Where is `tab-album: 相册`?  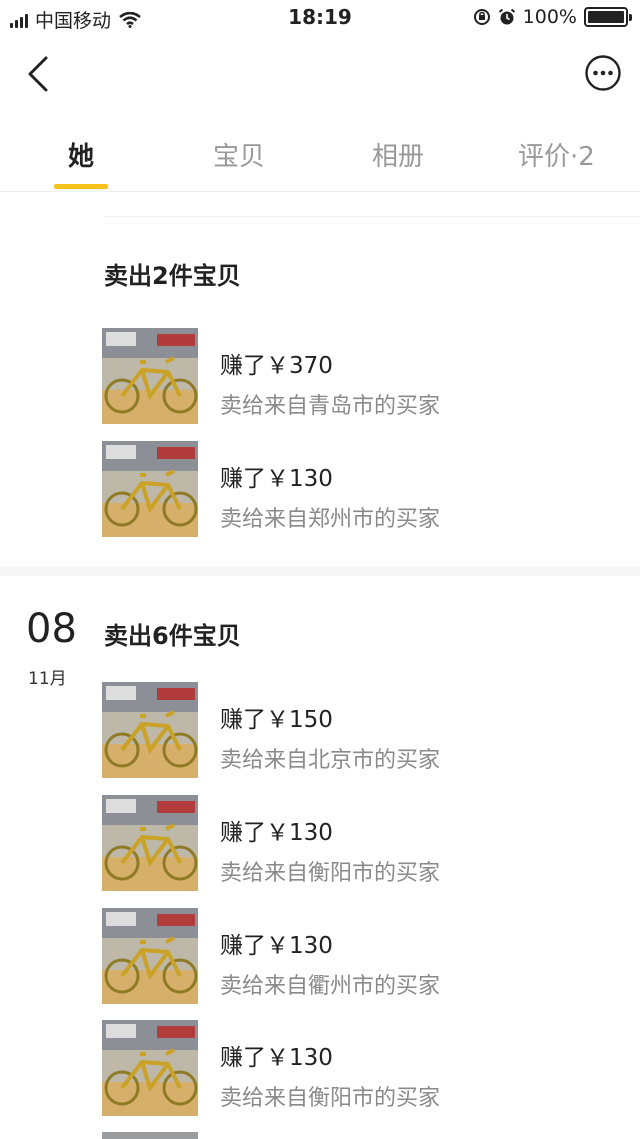
tab-album: 相册 is located at coordinates (398, 154).